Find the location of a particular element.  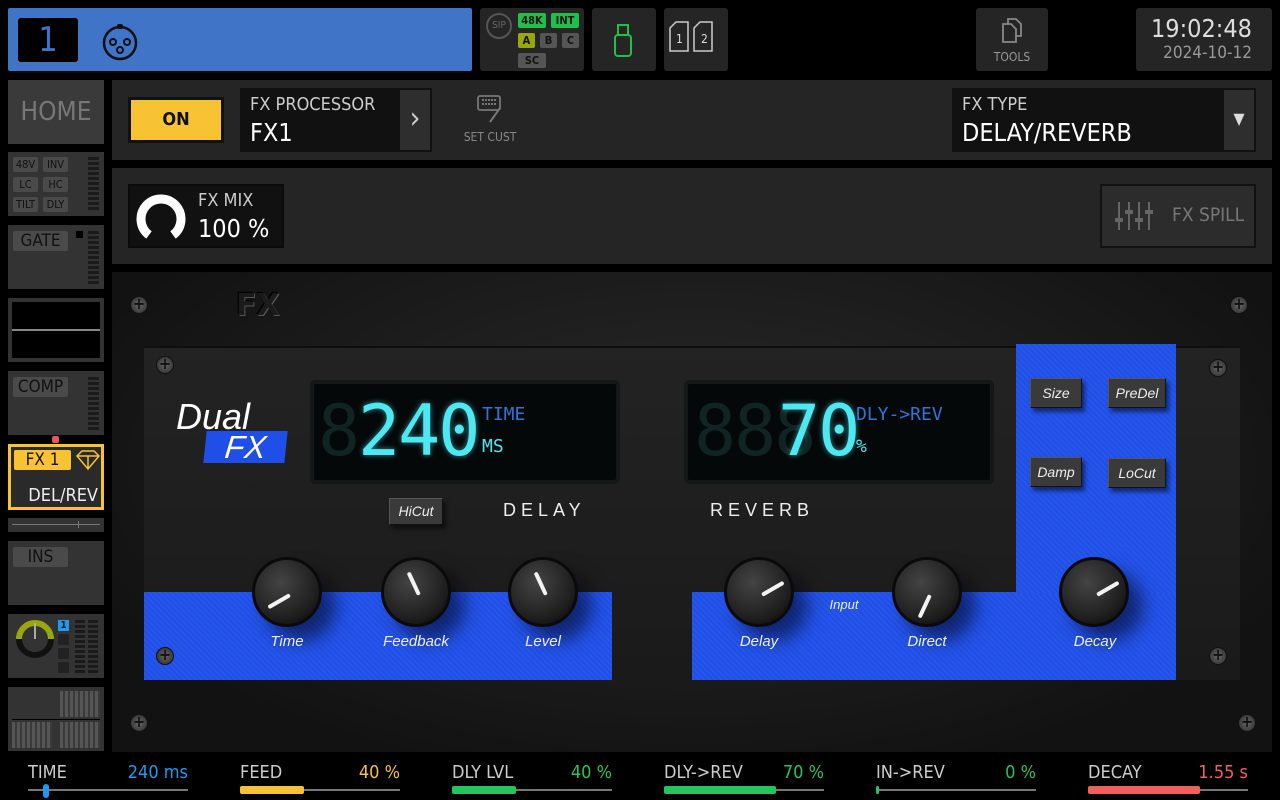

sd-card-button: 1 2 is located at coordinates (696, 39).